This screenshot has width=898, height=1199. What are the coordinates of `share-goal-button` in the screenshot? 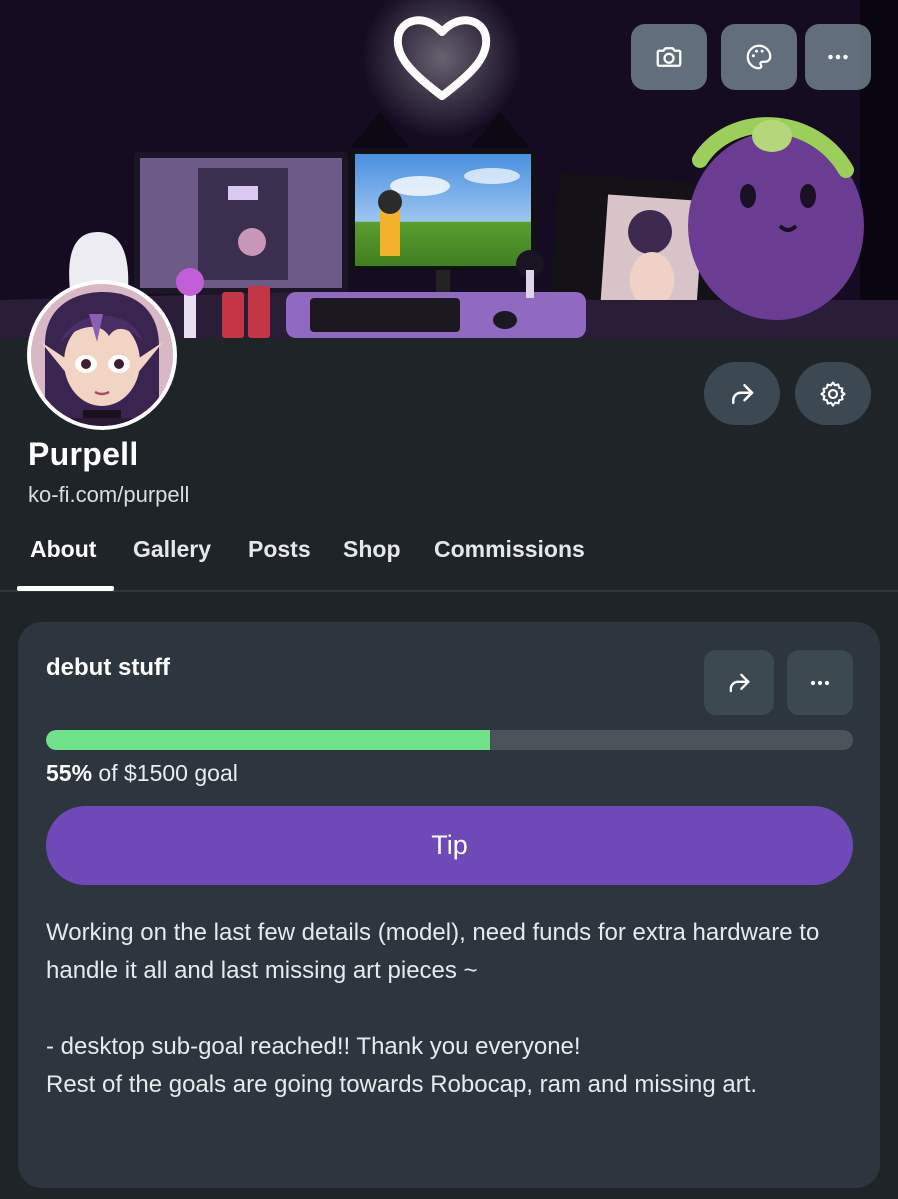 It's located at (739, 682).